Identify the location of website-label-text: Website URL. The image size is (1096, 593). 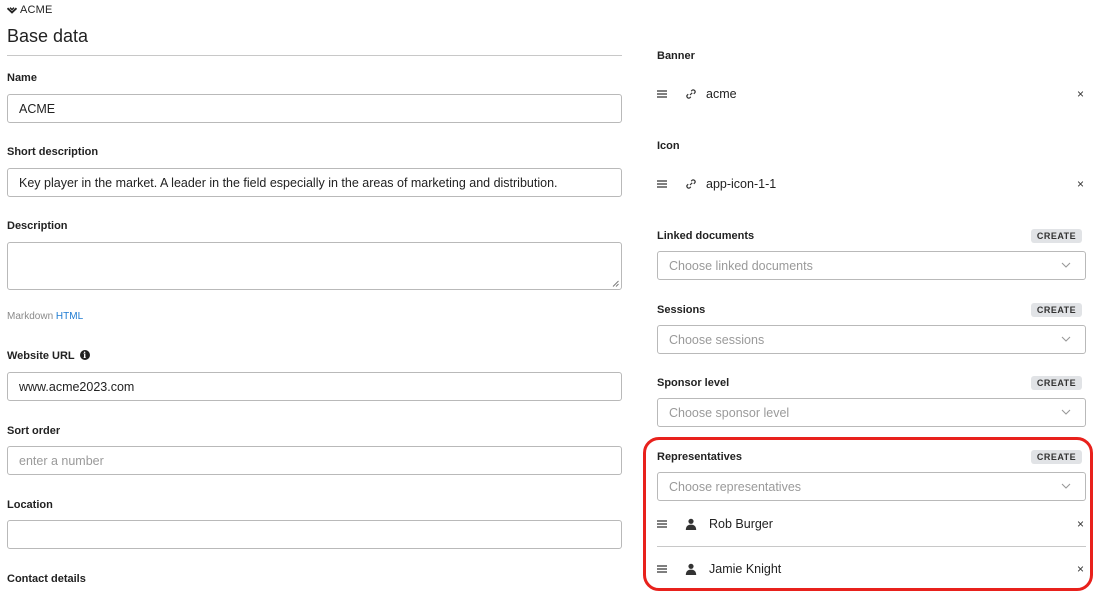
(41, 356).